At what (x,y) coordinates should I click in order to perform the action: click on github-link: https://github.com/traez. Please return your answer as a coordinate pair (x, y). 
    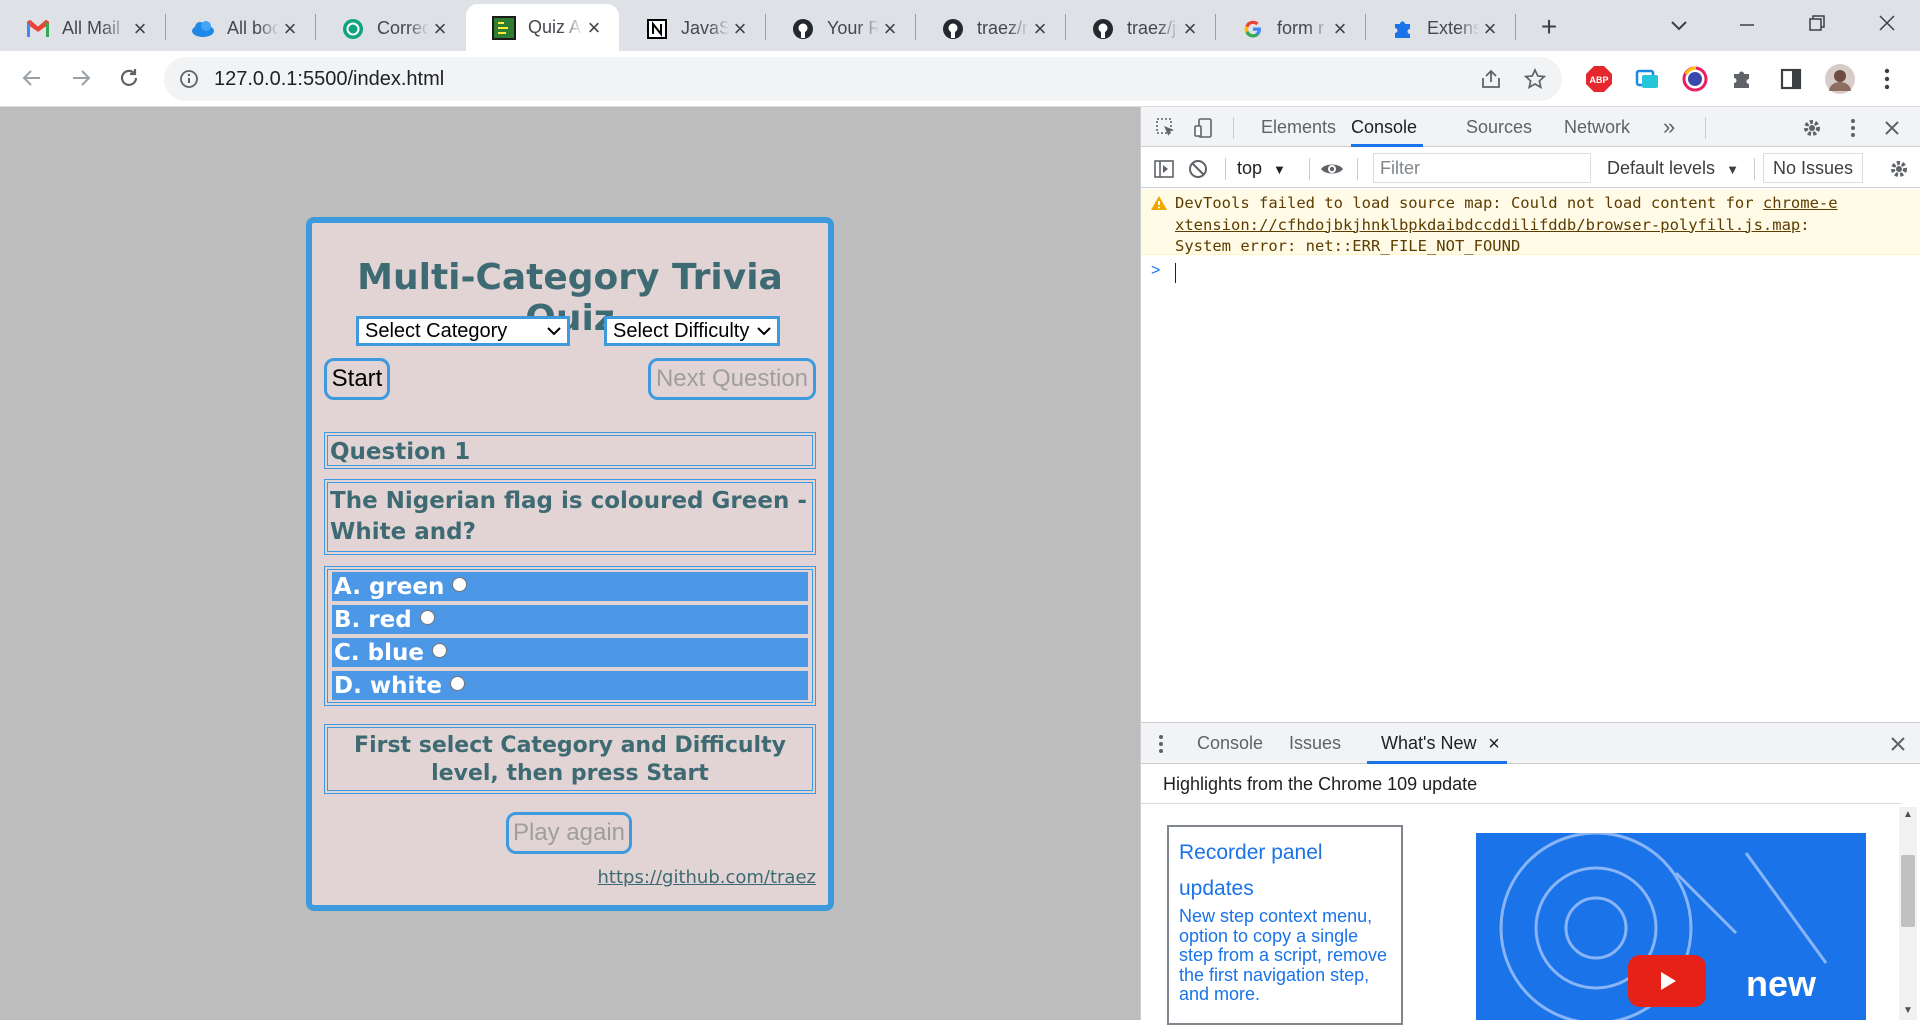
    Looking at the image, I should click on (707, 877).